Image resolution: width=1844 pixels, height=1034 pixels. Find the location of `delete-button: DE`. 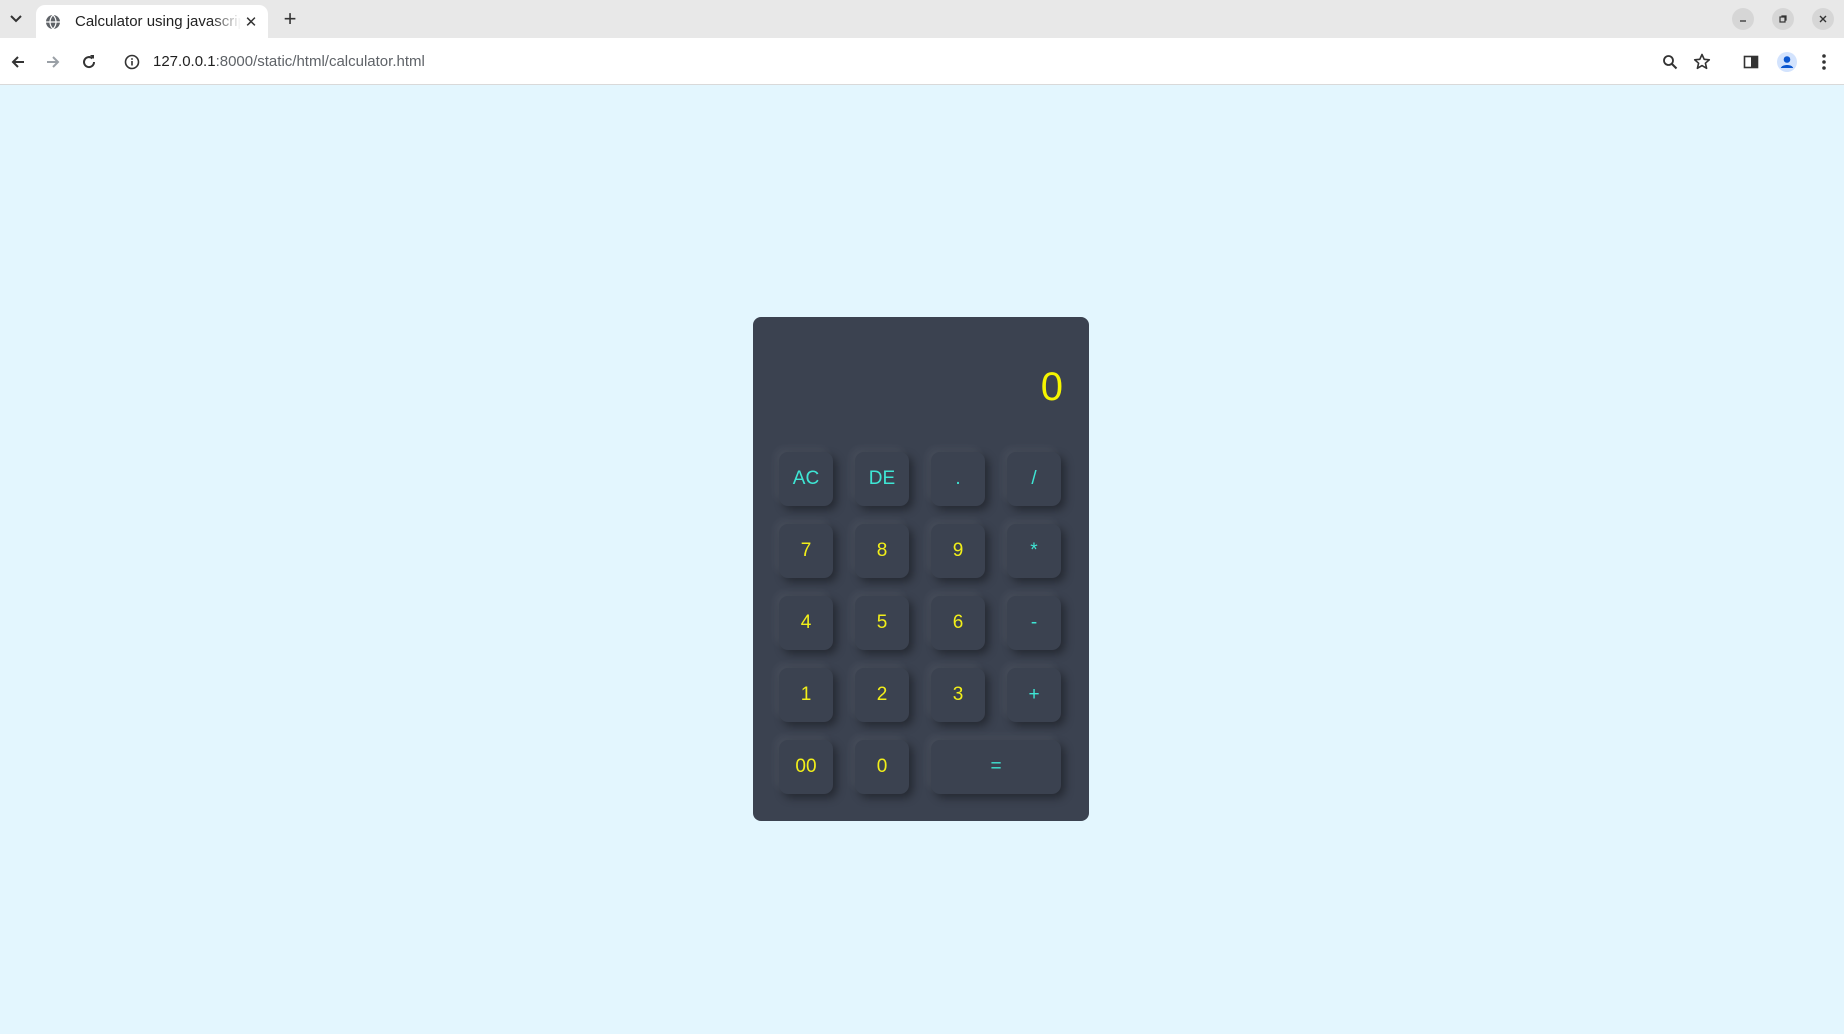

delete-button: DE is located at coordinates (882, 479).